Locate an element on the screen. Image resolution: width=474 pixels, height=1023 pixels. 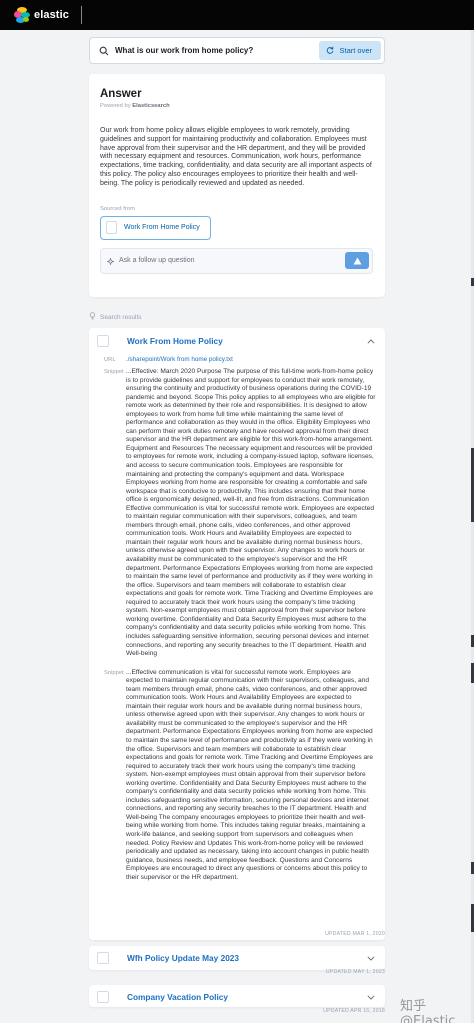
app-name: elastic is located at coordinates (51, 15).